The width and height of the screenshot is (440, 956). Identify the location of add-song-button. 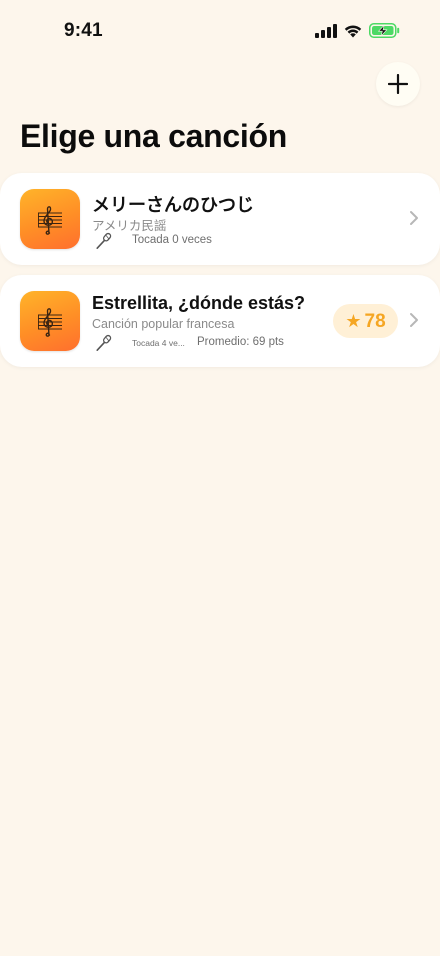
(398, 84).